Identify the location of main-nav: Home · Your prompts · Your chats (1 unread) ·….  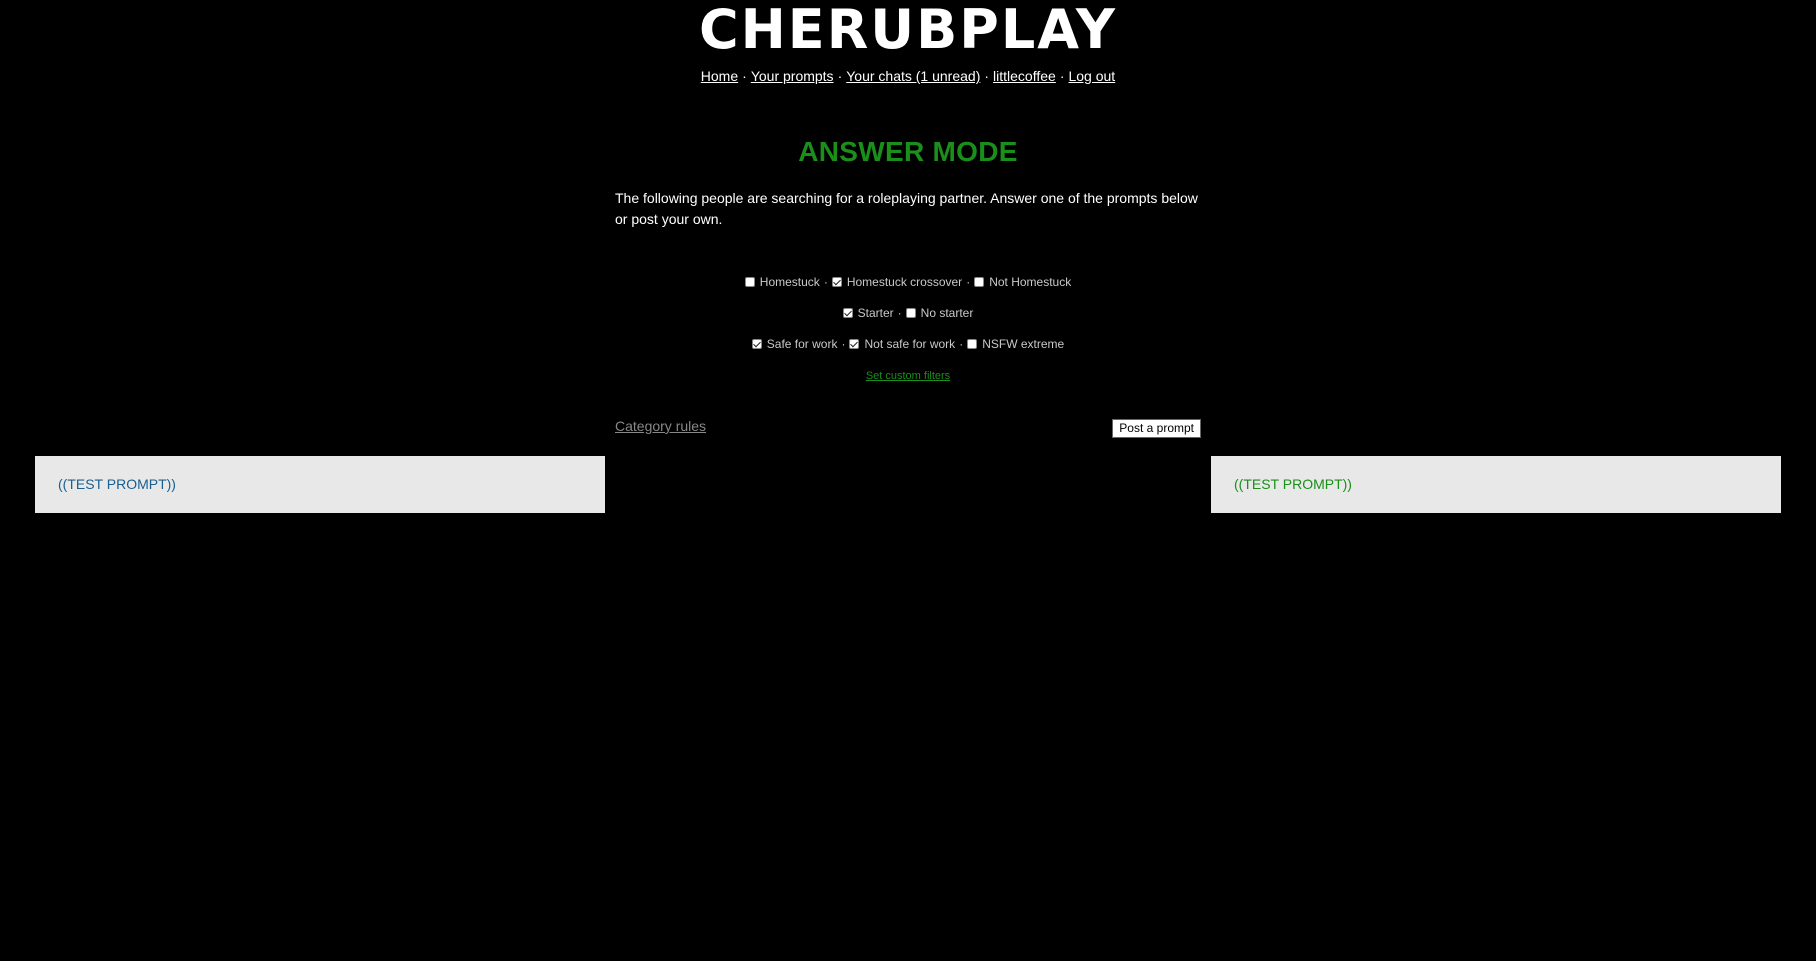
(908, 76).